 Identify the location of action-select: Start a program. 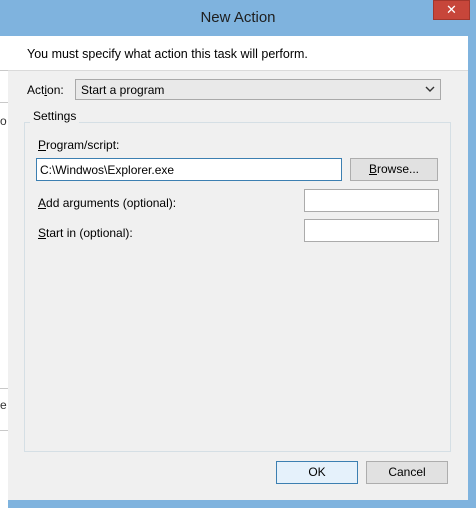
(258, 89).